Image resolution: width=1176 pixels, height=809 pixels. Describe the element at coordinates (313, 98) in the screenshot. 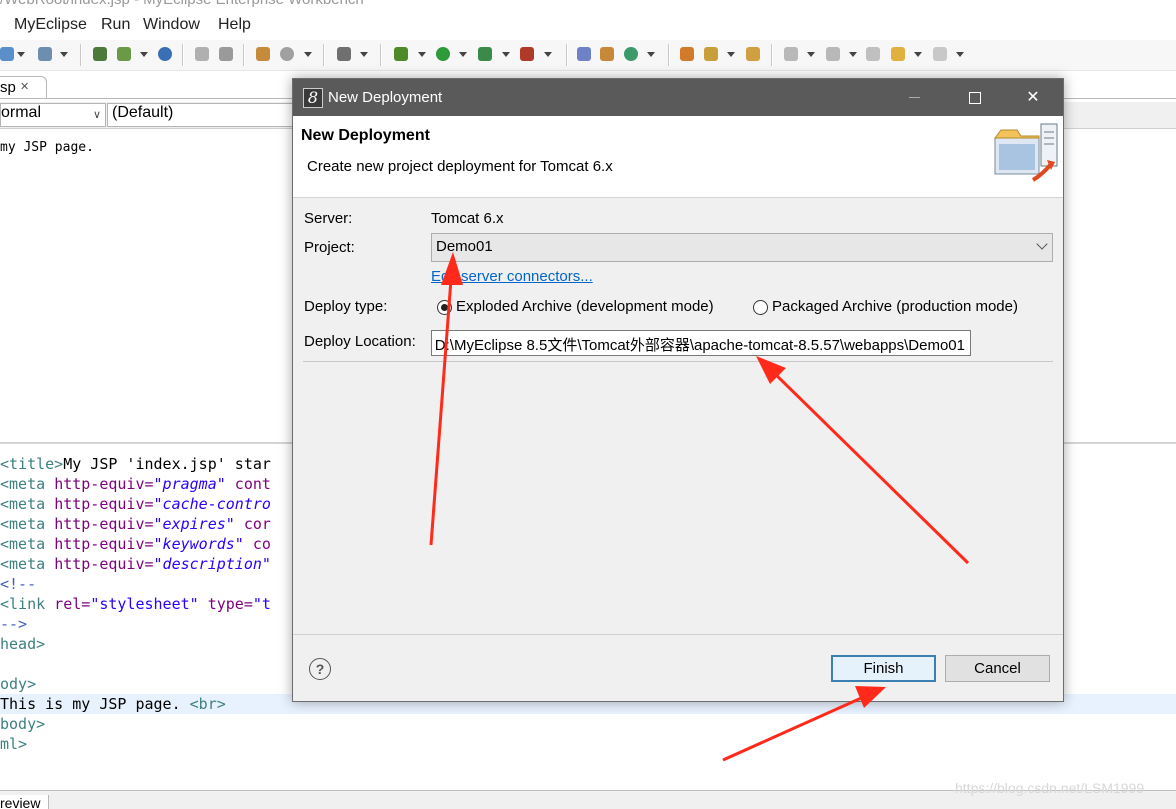

I see `myeclipse-app-icon: 8` at that location.